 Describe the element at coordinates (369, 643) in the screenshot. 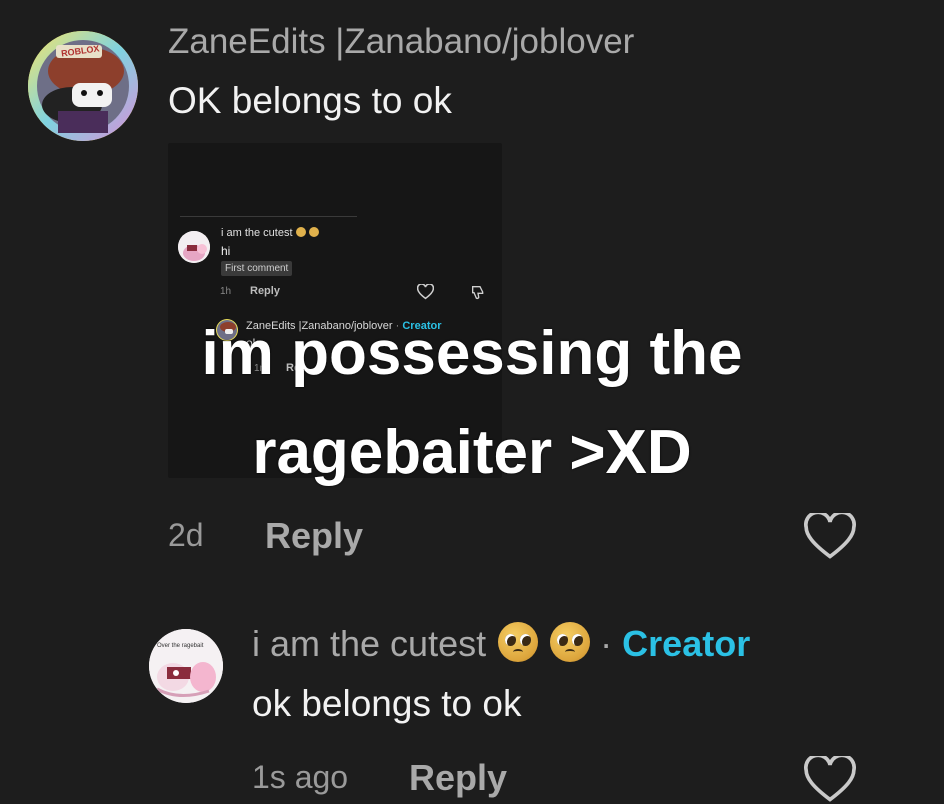

I see `reply-username: i am the cutest` at that location.